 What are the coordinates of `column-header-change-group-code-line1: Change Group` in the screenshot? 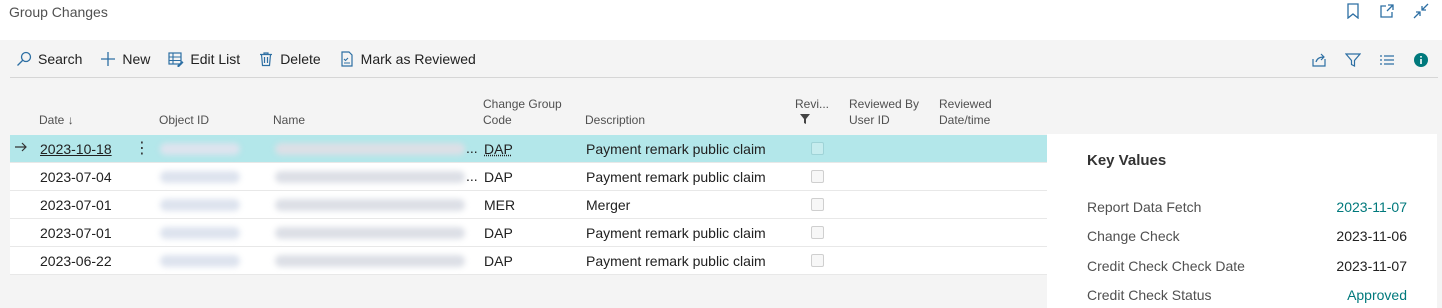 It's located at (522, 104).